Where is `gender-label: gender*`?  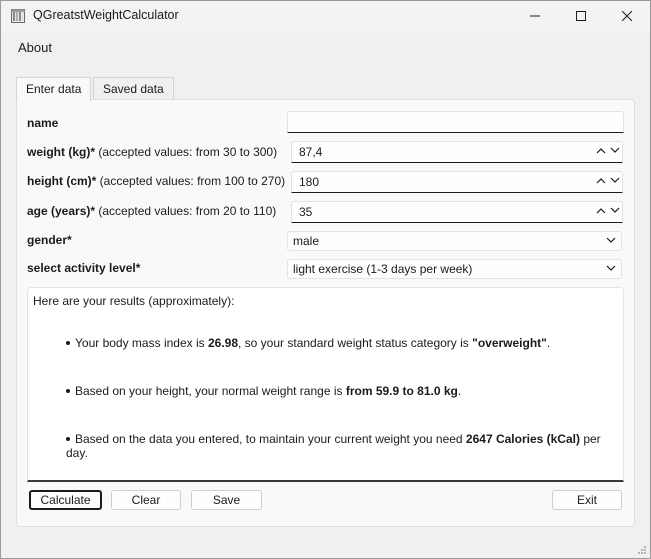
gender-label: gender* is located at coordinates (49, 240).